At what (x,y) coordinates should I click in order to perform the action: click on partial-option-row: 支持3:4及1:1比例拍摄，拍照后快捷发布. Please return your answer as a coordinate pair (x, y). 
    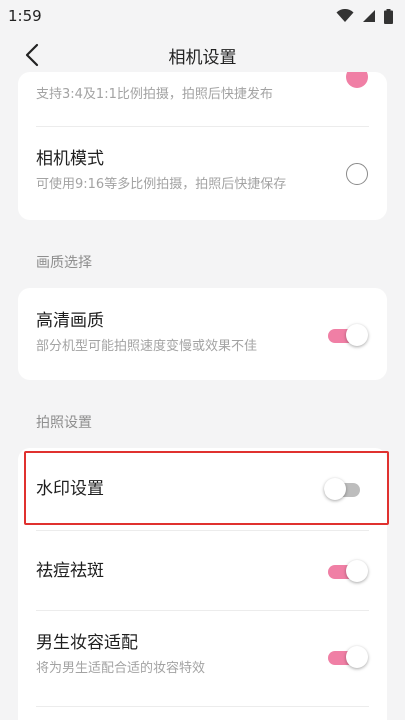
    Looking at the image, I should click on (202, 104).